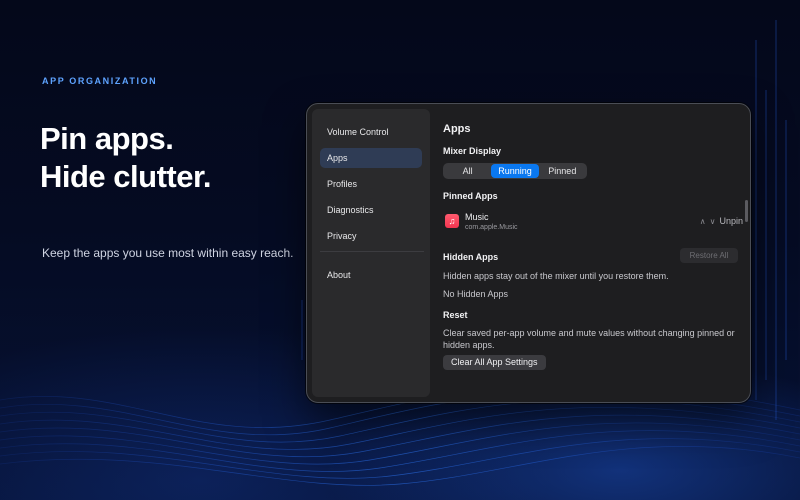  Describe the element at coordinates (371, 275) in the screenshot. I see `sidebar-item-about: About` at that location.